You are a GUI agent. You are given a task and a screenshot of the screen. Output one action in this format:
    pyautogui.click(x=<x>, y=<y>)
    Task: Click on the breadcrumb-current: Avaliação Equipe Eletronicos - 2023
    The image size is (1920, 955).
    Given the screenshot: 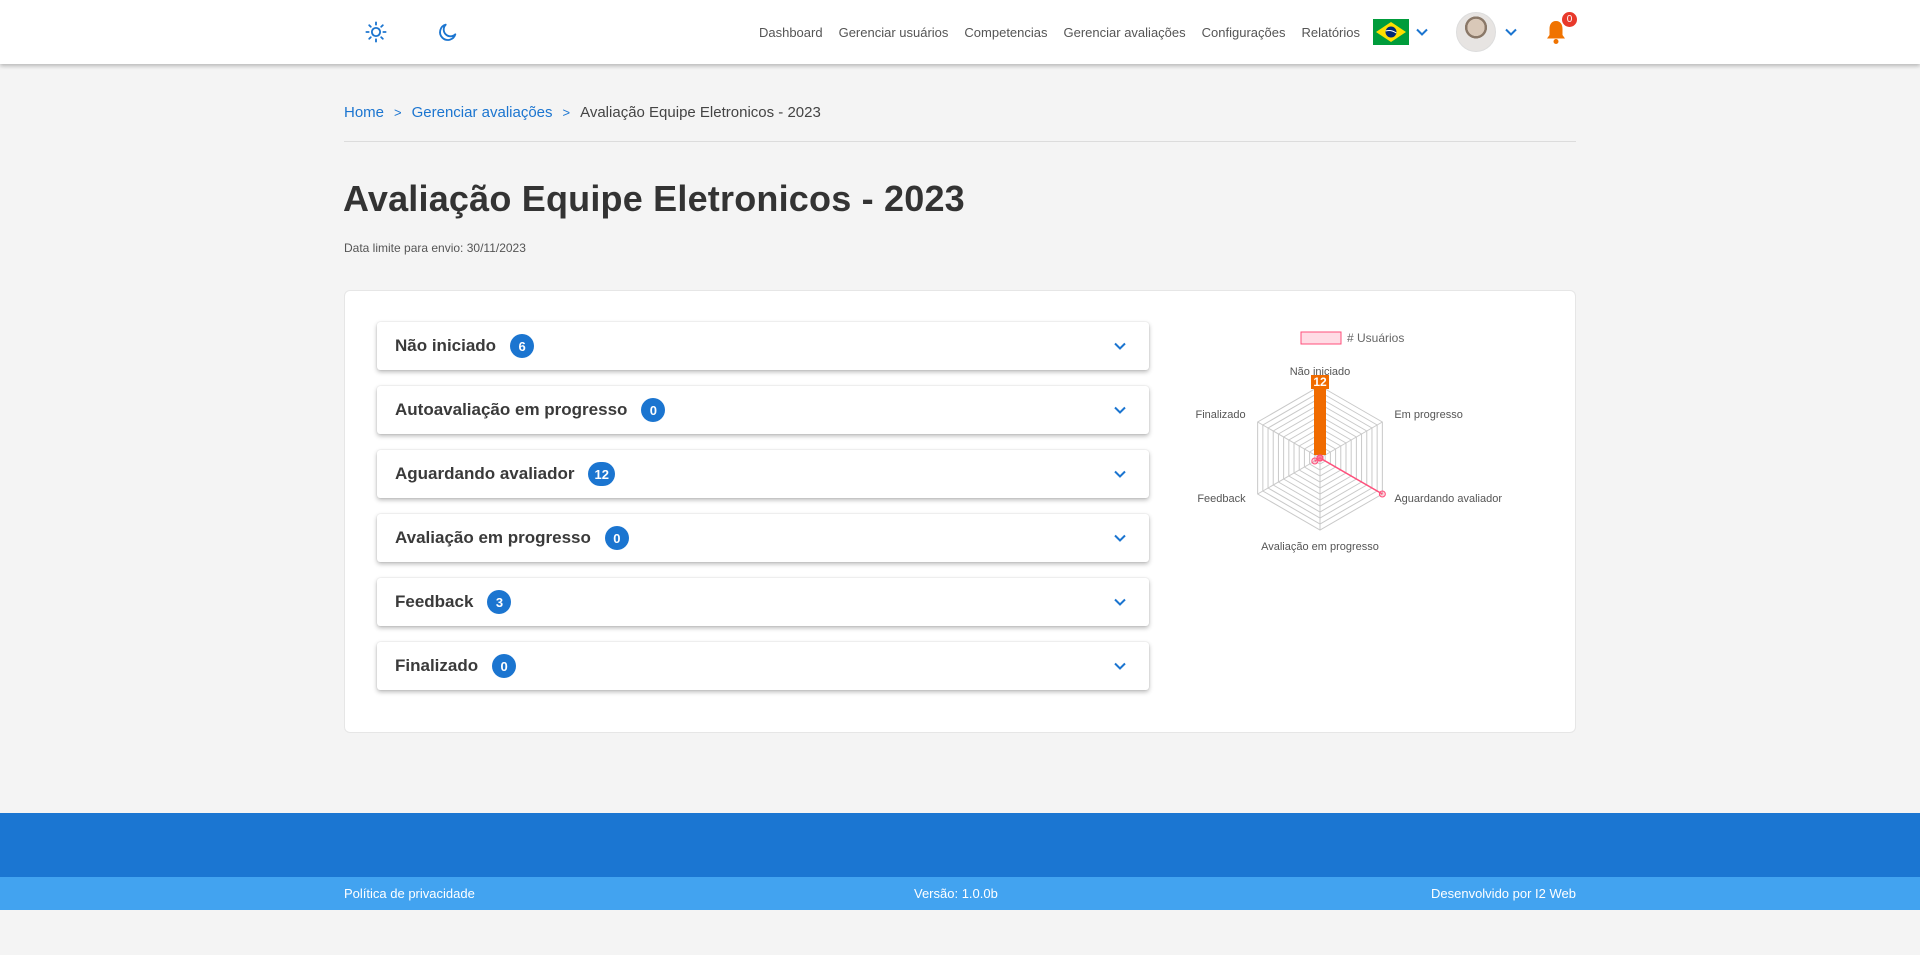 What is the action you would take?
    pyautogui.click(x=700, y=112)
    